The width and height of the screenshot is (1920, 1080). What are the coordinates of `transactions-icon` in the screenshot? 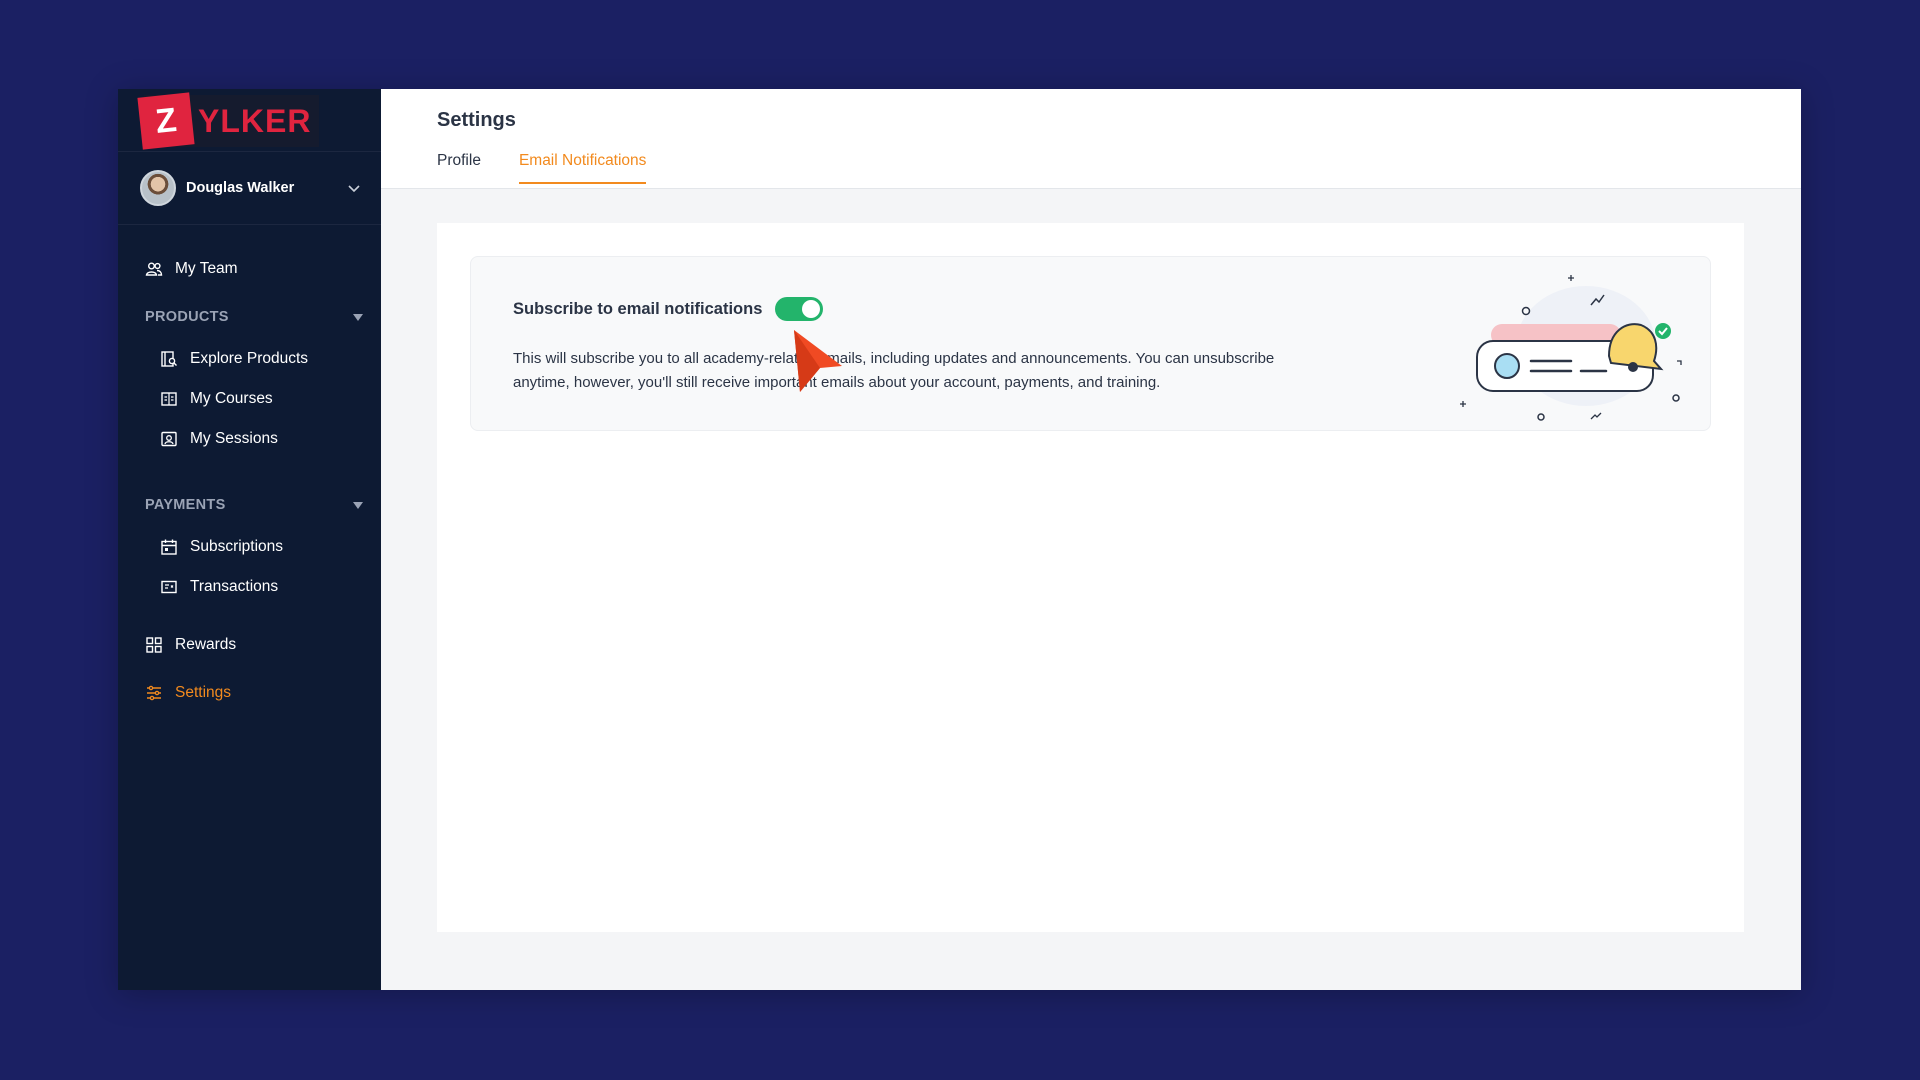 It's located at (169, 587).